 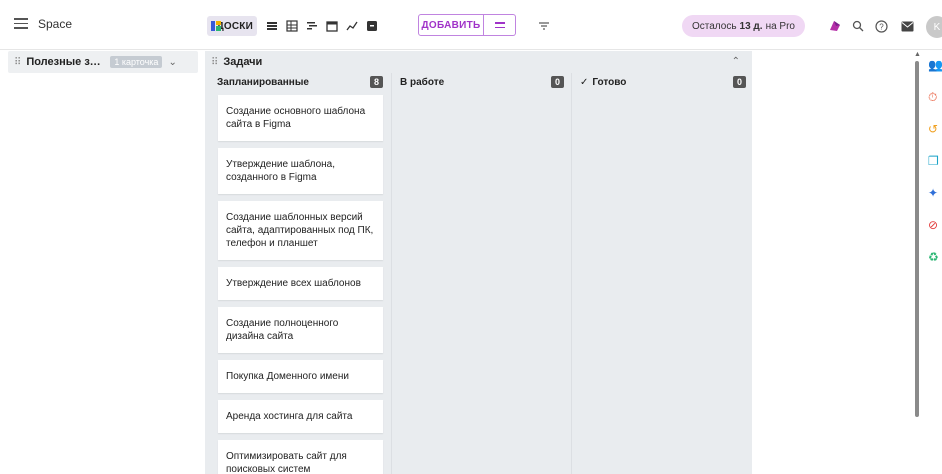 I want to click on pro-days: 13 д., so click(x=751, y=26).